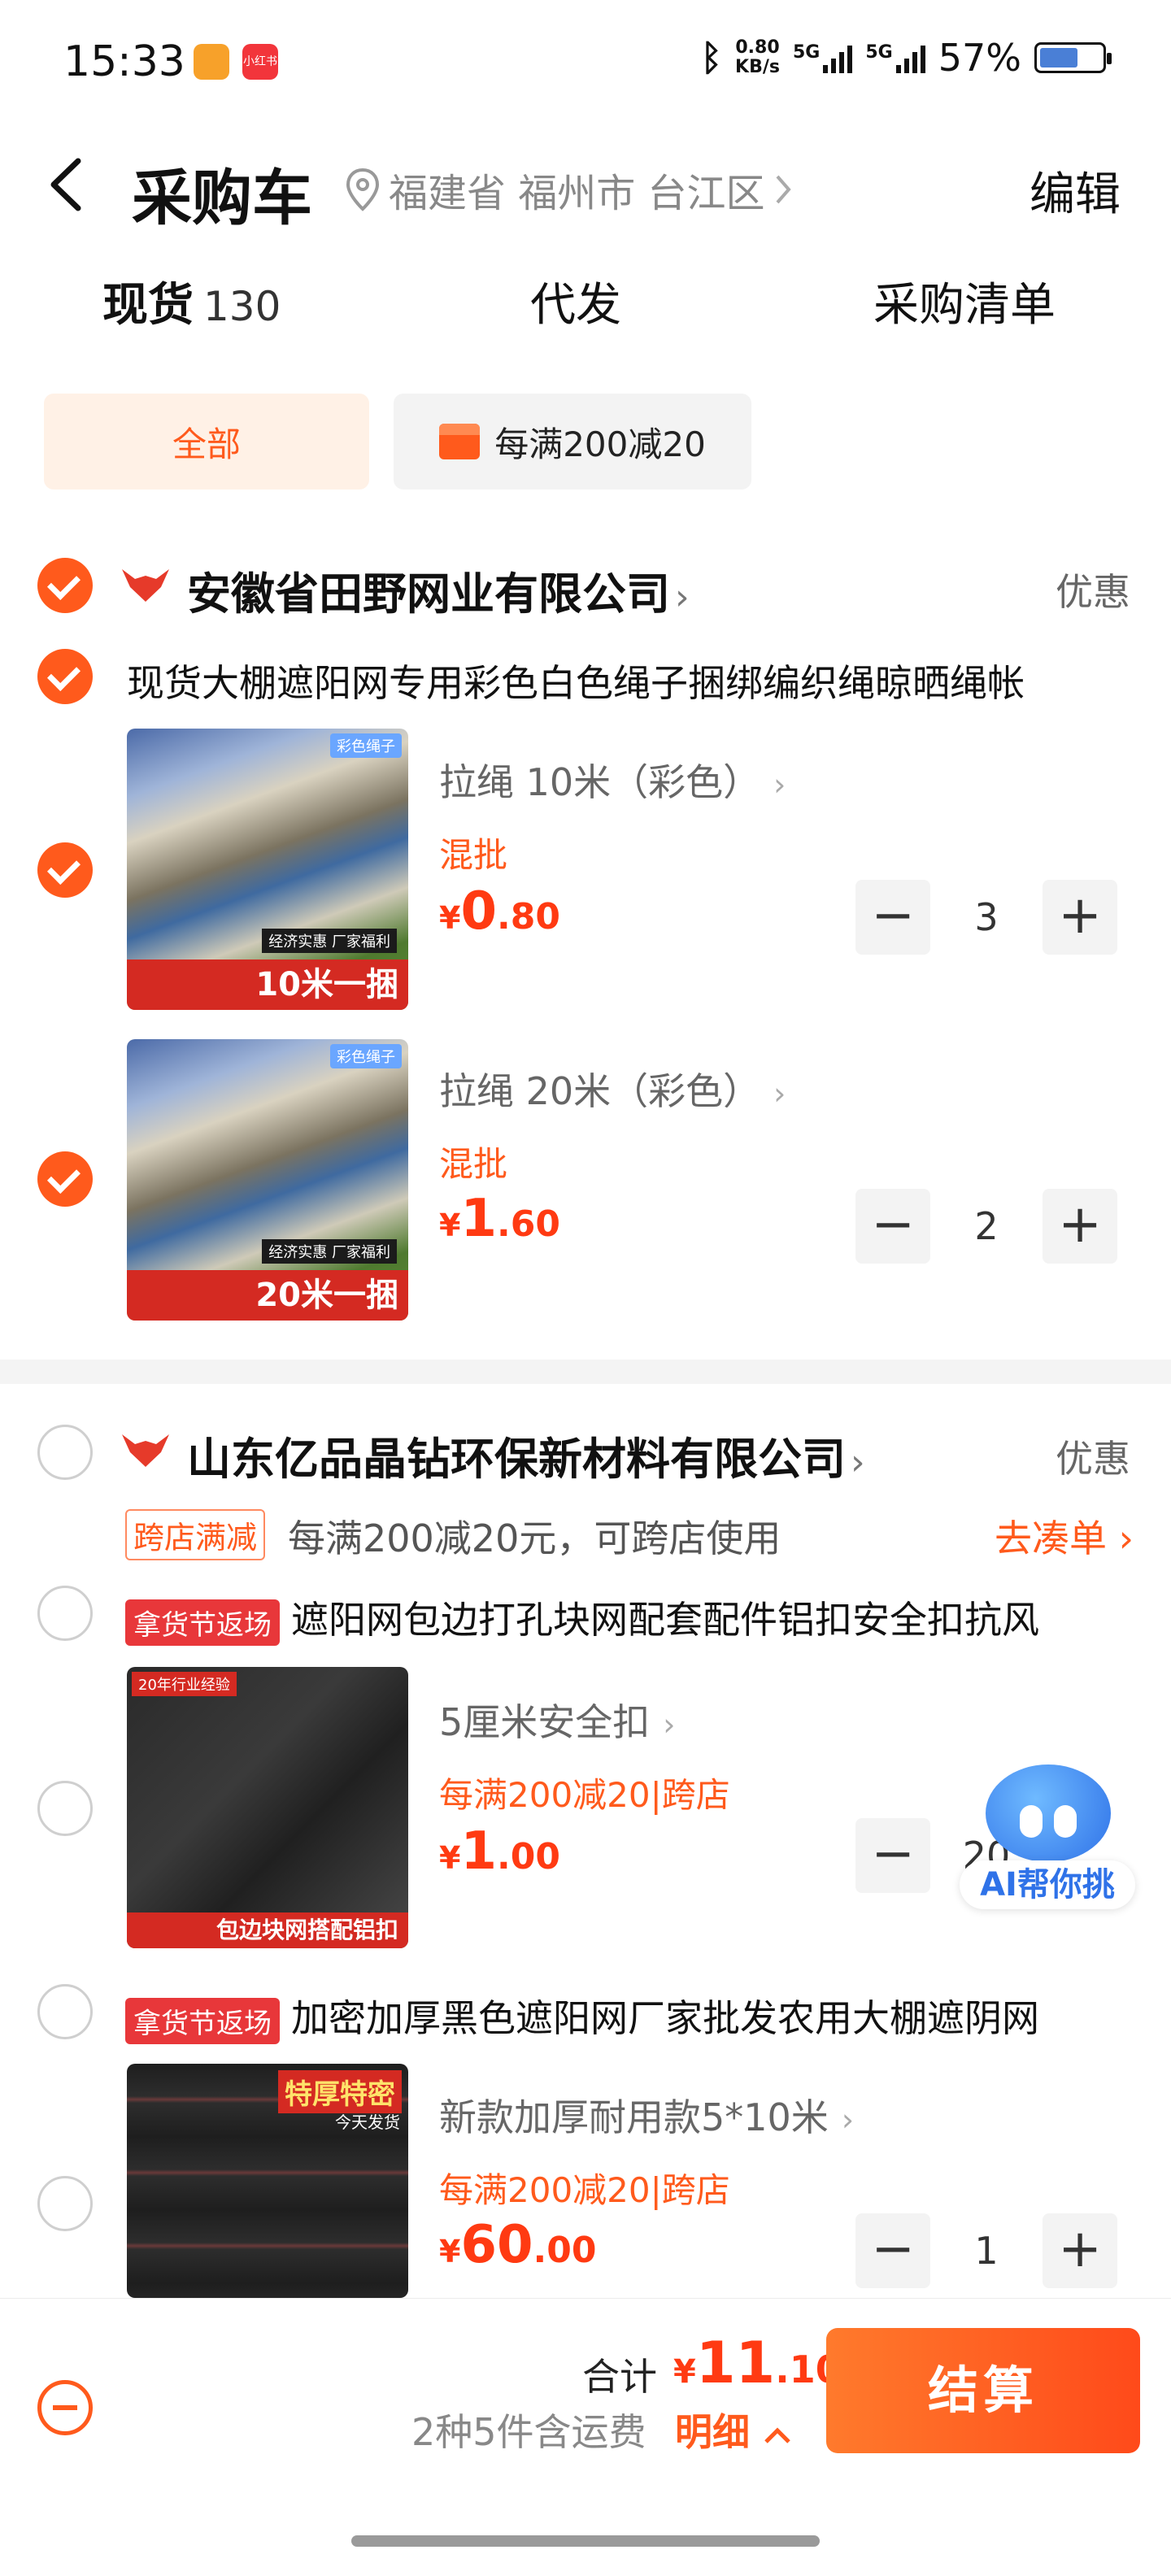 Image resolution: width=1171 pixels, height=2576 pixels. I want to click on product-title: 拿货节返场 遮阳网包边打孔块网配套配件铝扣安全扣抗风, so click(582, 1618).